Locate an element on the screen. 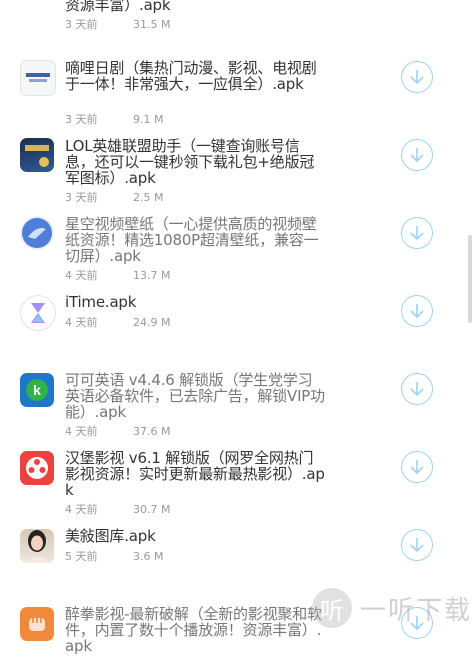 This screenshot has height=662, width=472. list-item: 美敍图库.apk 5 天前 3.6 M is located at coordinates (236, 545).